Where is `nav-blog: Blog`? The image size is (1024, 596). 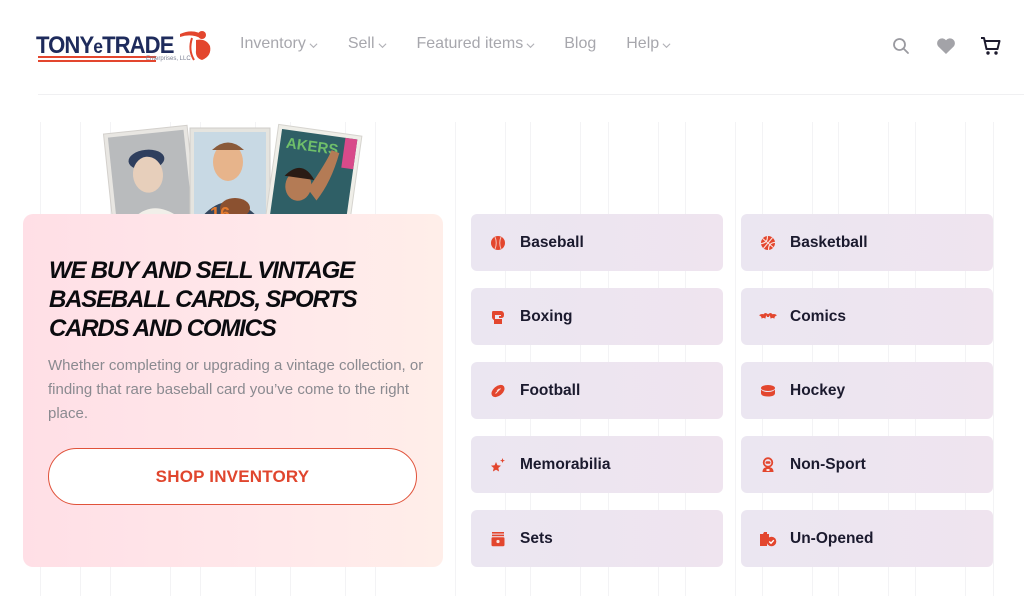
nav-blog: Blog is located at coordinates (580, 44).